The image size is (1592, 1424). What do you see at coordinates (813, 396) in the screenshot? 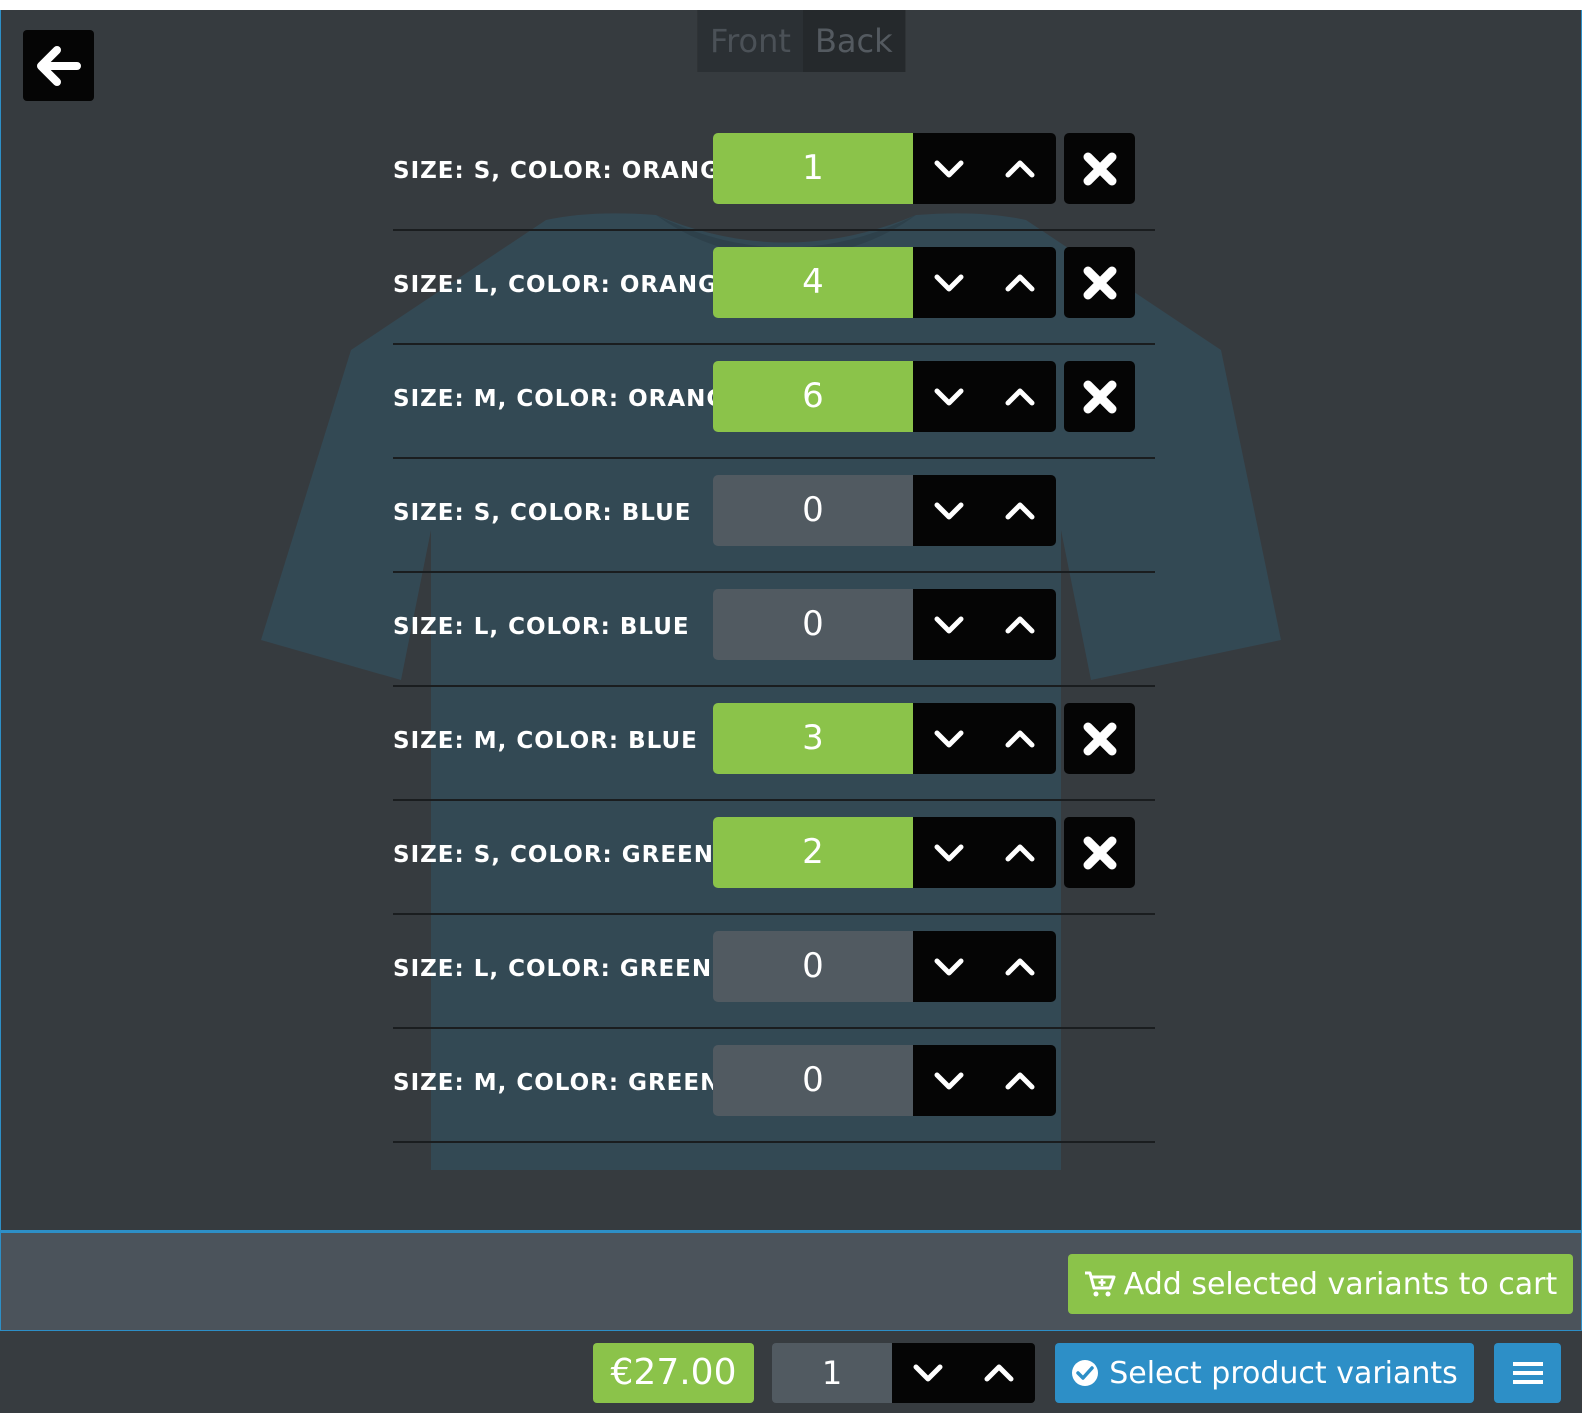
I see `variant-quantity-input: 6` at bounding box center [813, 396].